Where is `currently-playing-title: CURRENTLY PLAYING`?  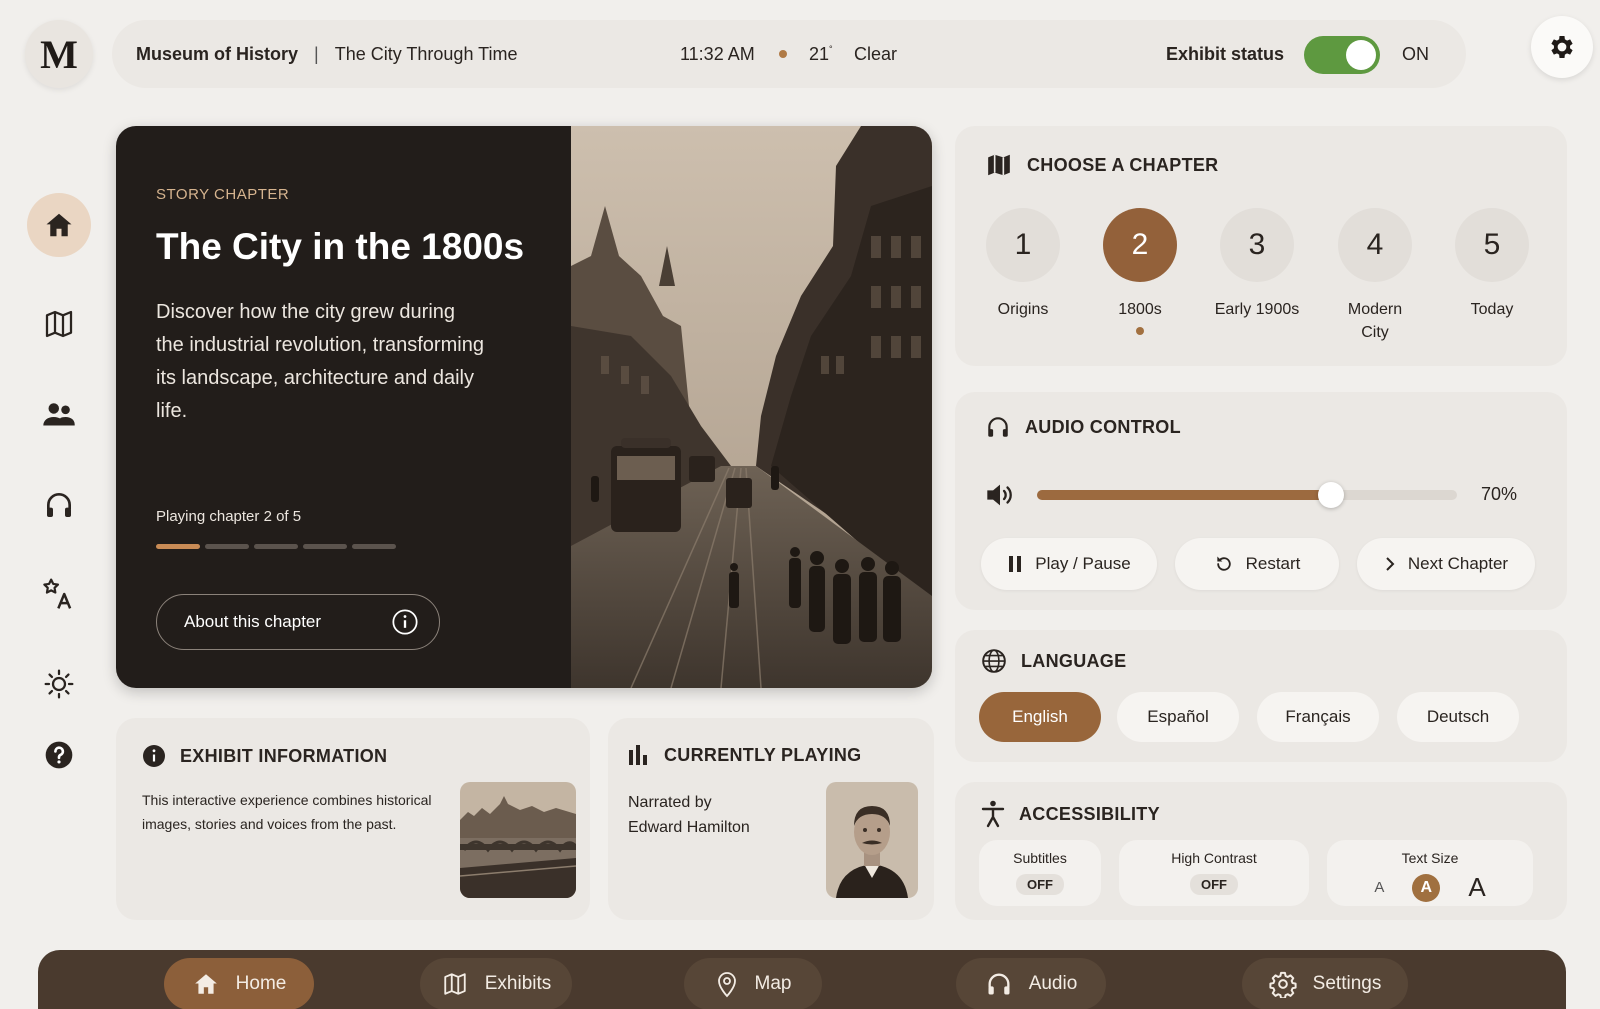 currently-playing-title: CURRENTLY PLAYING is located at coordinates (763, 754).